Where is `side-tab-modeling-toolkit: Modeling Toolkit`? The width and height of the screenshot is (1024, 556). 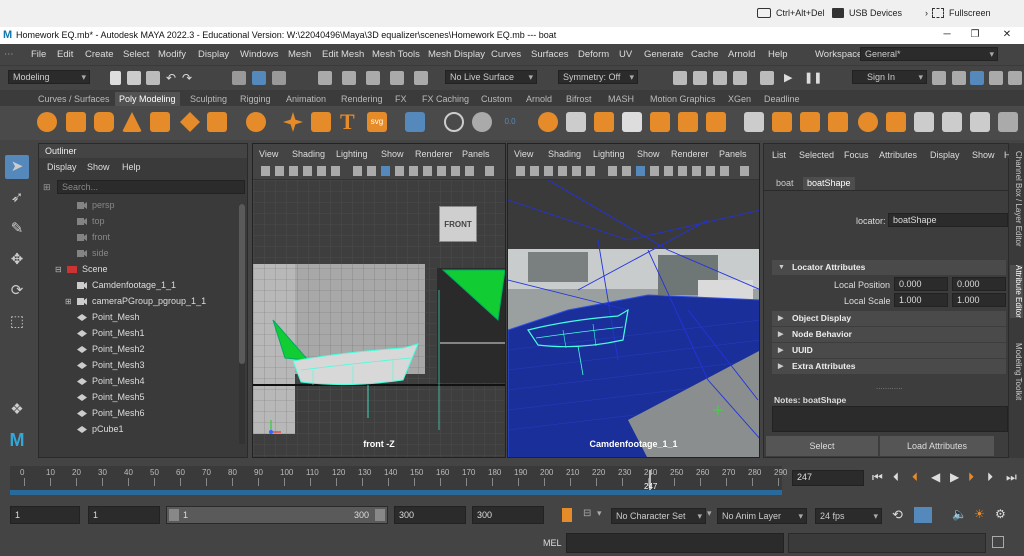
side-tab-modeling-toolkit: Modeling Toolkit is located at coordinates (1016, 371).